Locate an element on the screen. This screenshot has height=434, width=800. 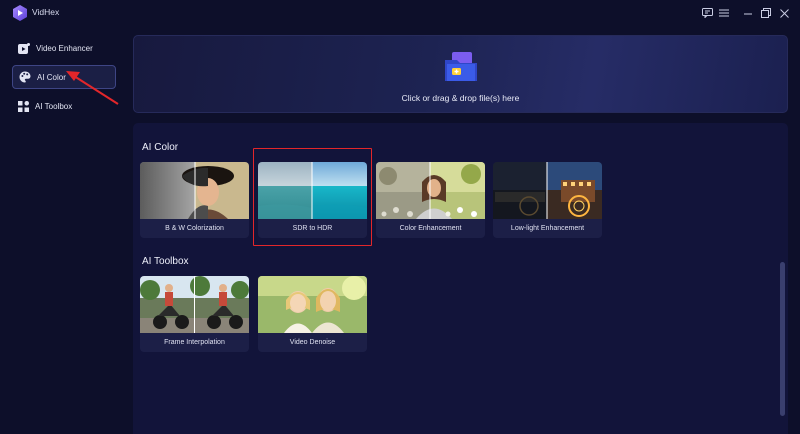
card-color-enhancement: Color Enhancement is located at coordinates (430, 200).